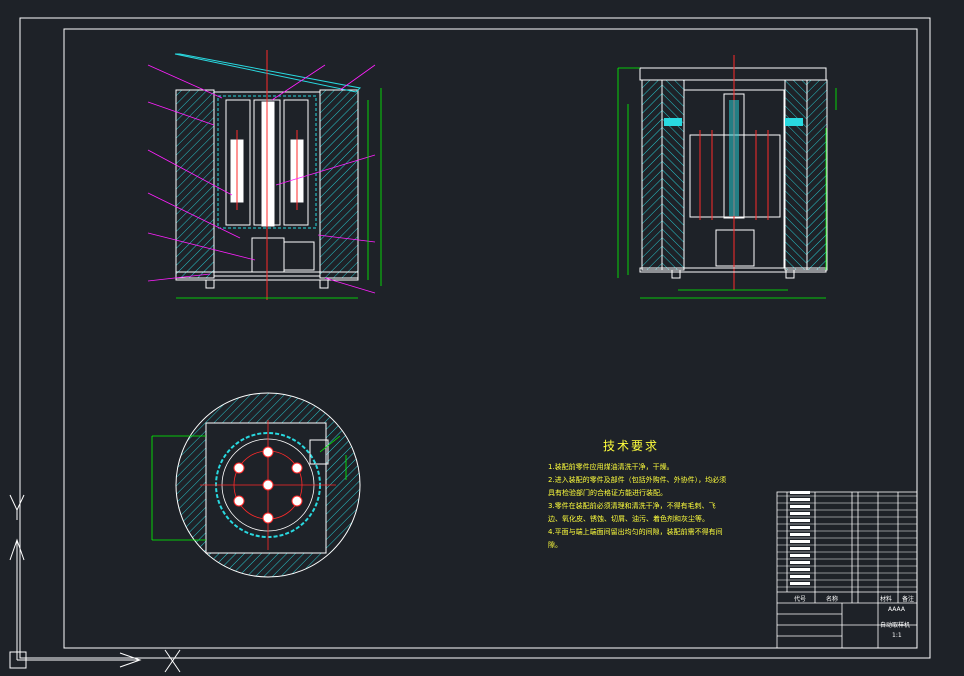  What do you see at coordinates (264, 175) in the screenshot?
I see `front-section-view` at bounding box center [264, 175].